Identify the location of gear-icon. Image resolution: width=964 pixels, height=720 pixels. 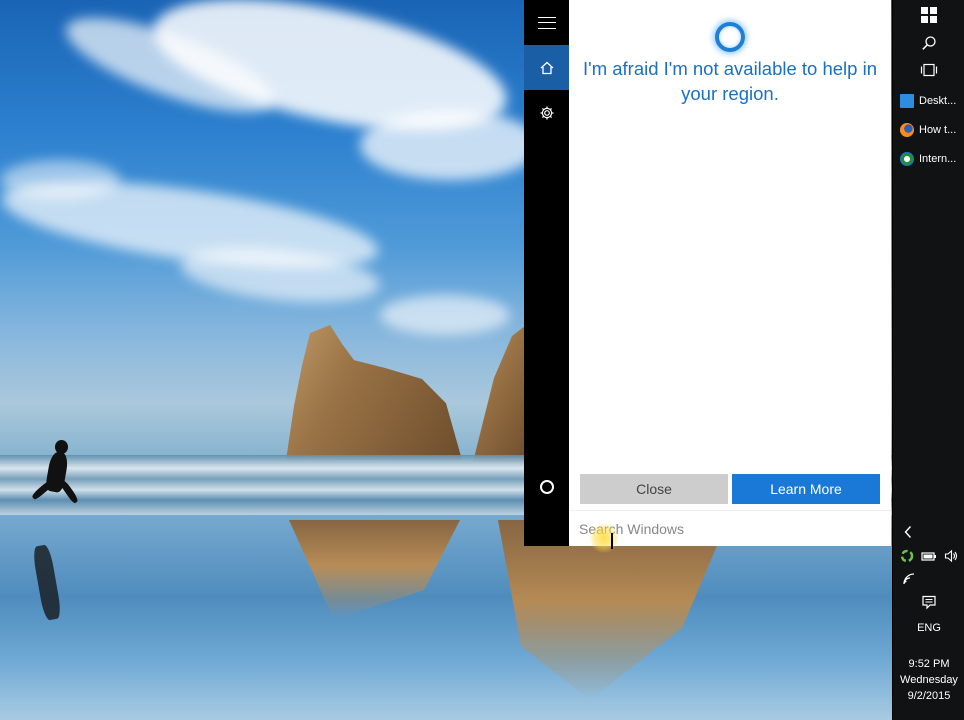
(546, 112).